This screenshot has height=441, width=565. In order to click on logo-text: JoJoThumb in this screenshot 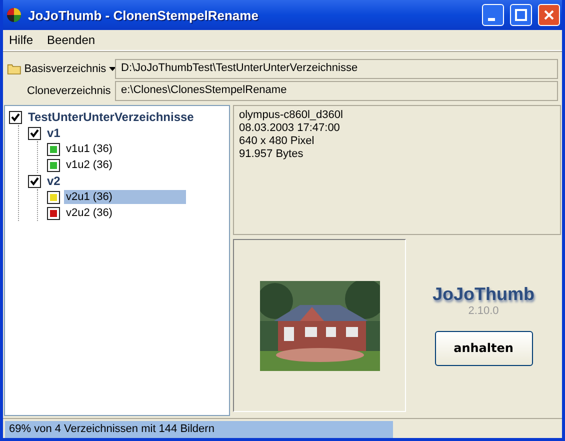, I will do `click(483, 294)`.